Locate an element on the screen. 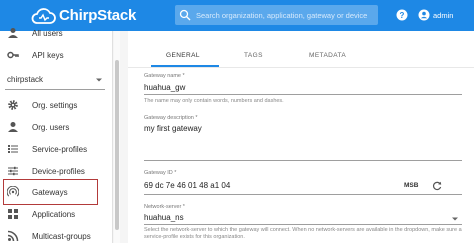  key-icon is located at coordinates (13, 55).